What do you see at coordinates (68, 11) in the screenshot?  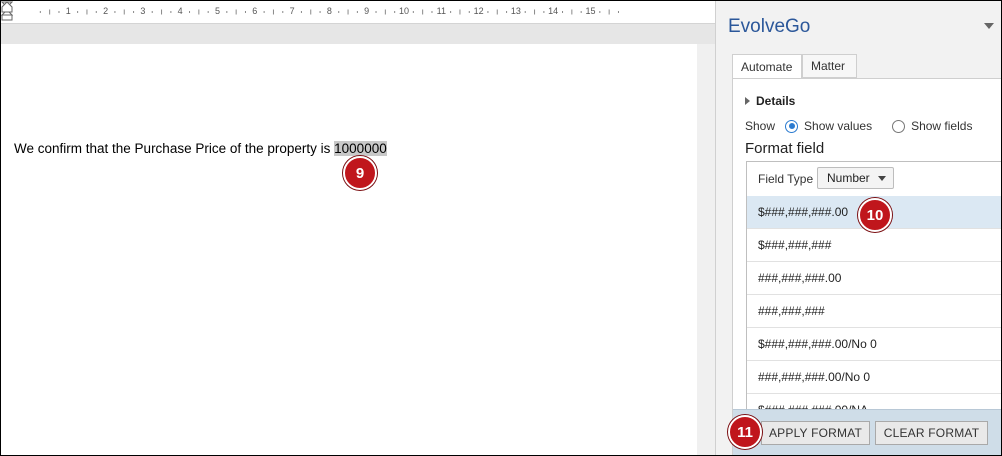 I see `ruler-number: 1` at bounding box center [68, 11].